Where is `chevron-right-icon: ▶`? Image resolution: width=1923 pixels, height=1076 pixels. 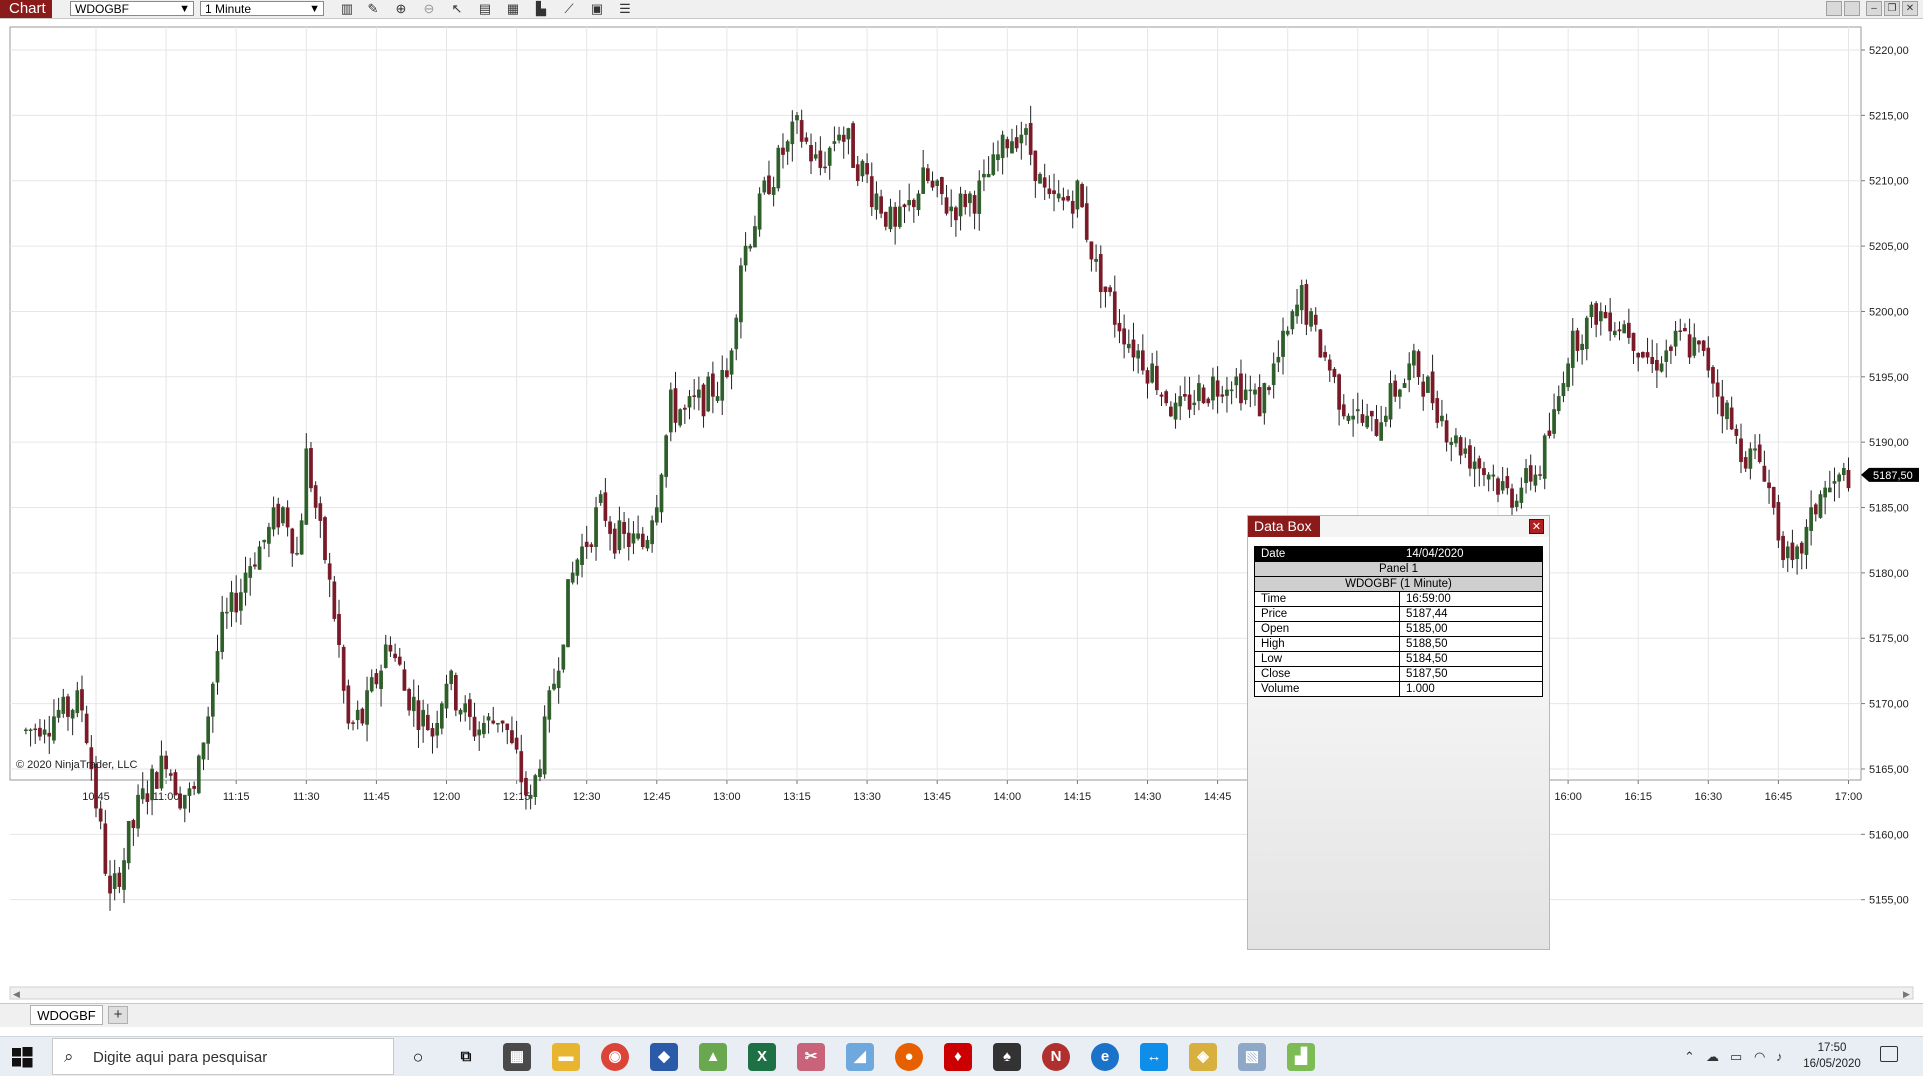
chevron-right-icon: ▶ is located at coordinates (1906, 994).